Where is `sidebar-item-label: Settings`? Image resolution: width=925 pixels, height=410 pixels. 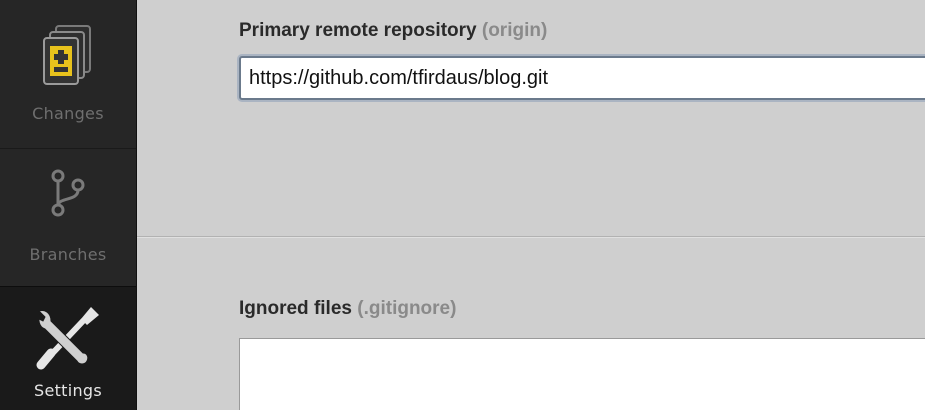
sidebar-item-label: Settings is located at coordinates (68, 390).